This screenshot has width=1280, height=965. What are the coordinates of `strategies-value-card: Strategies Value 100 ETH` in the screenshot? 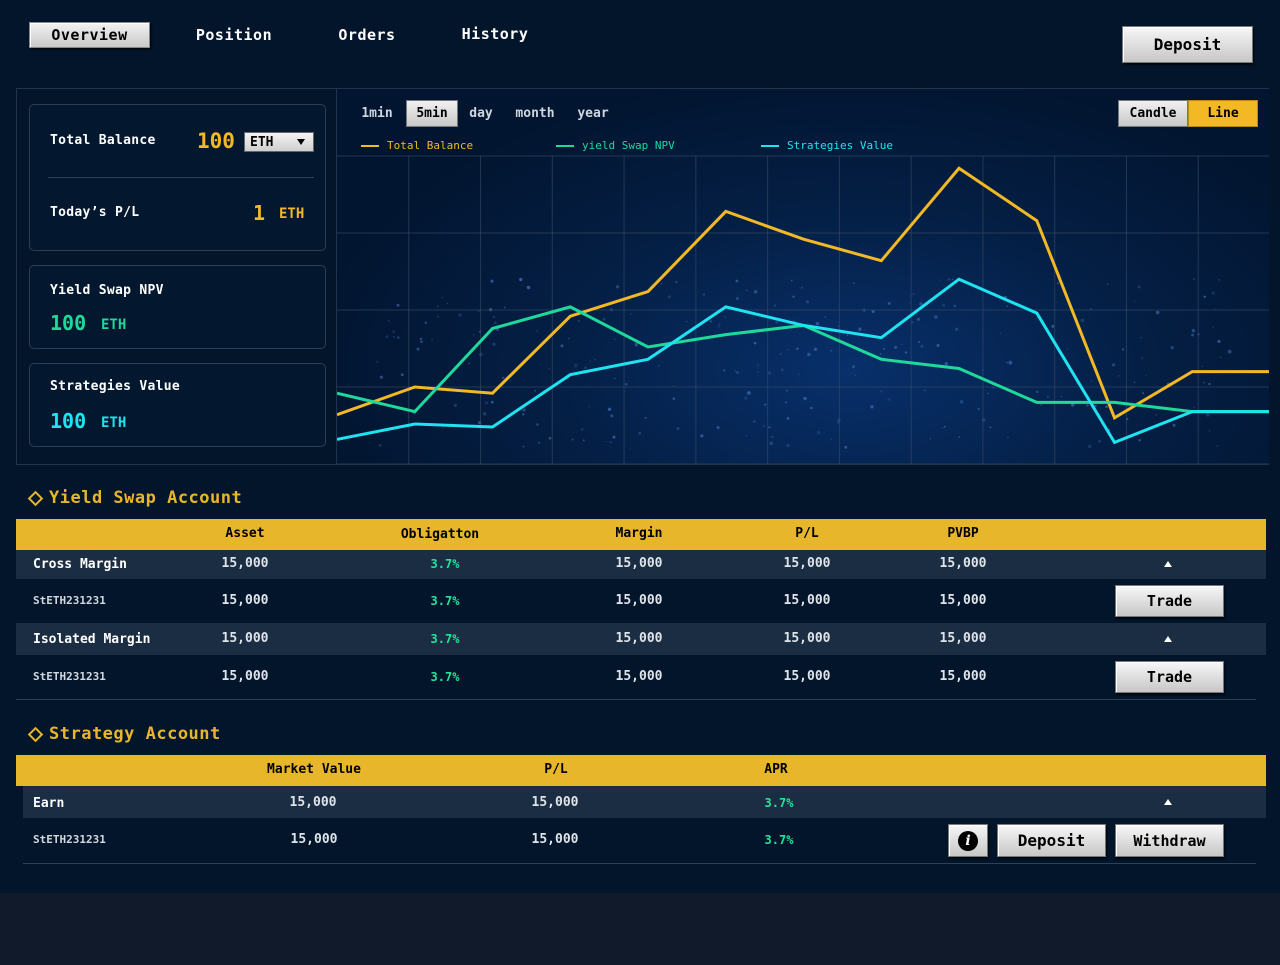 It's located at (177, 405).